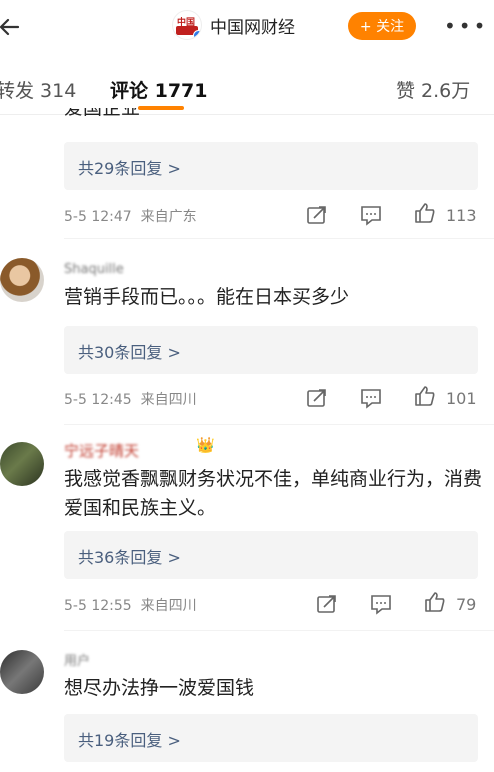  I want to click on comment-source: 来自广东, so click(168, 217).